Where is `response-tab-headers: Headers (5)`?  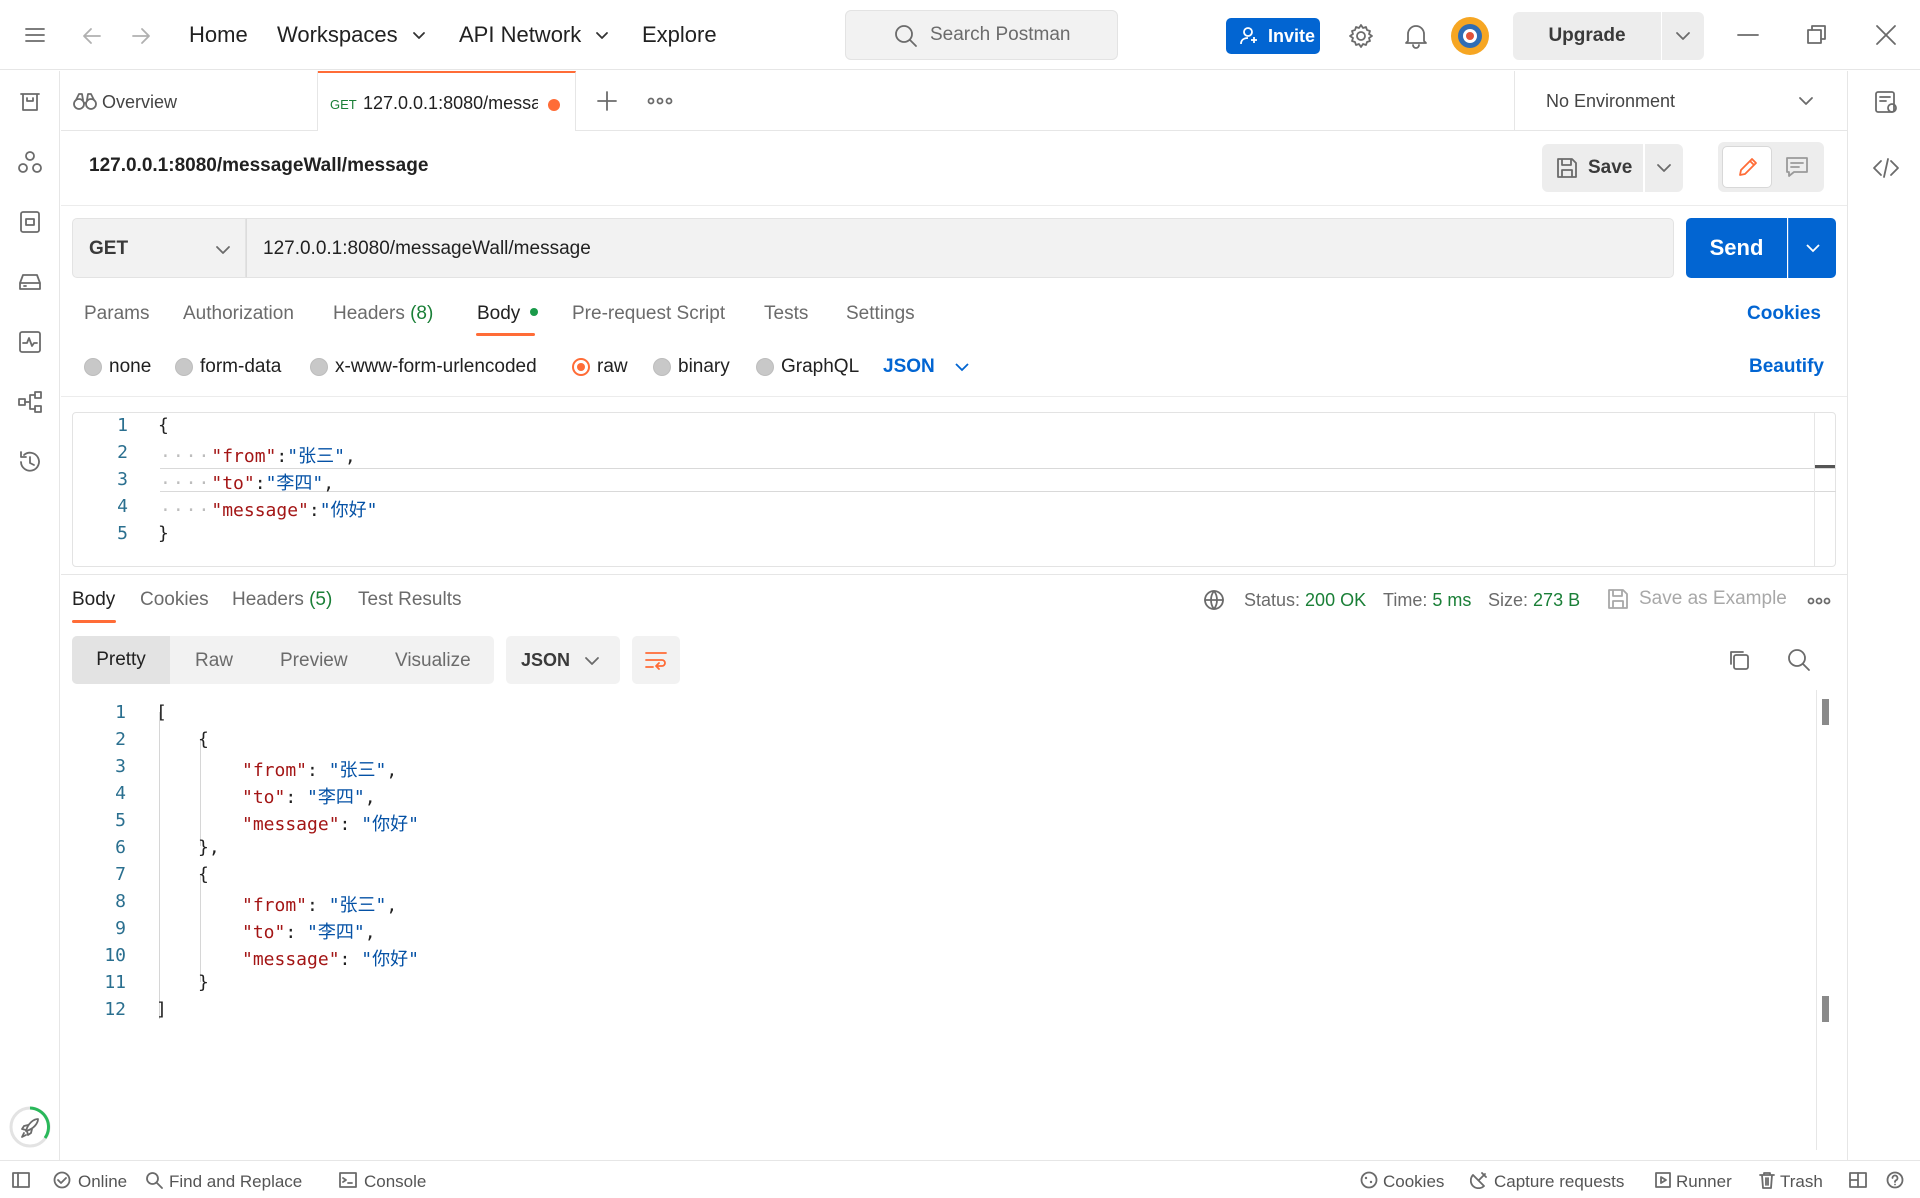
response-tab-headers: Headers (5) is located at coordinates (282, 600).